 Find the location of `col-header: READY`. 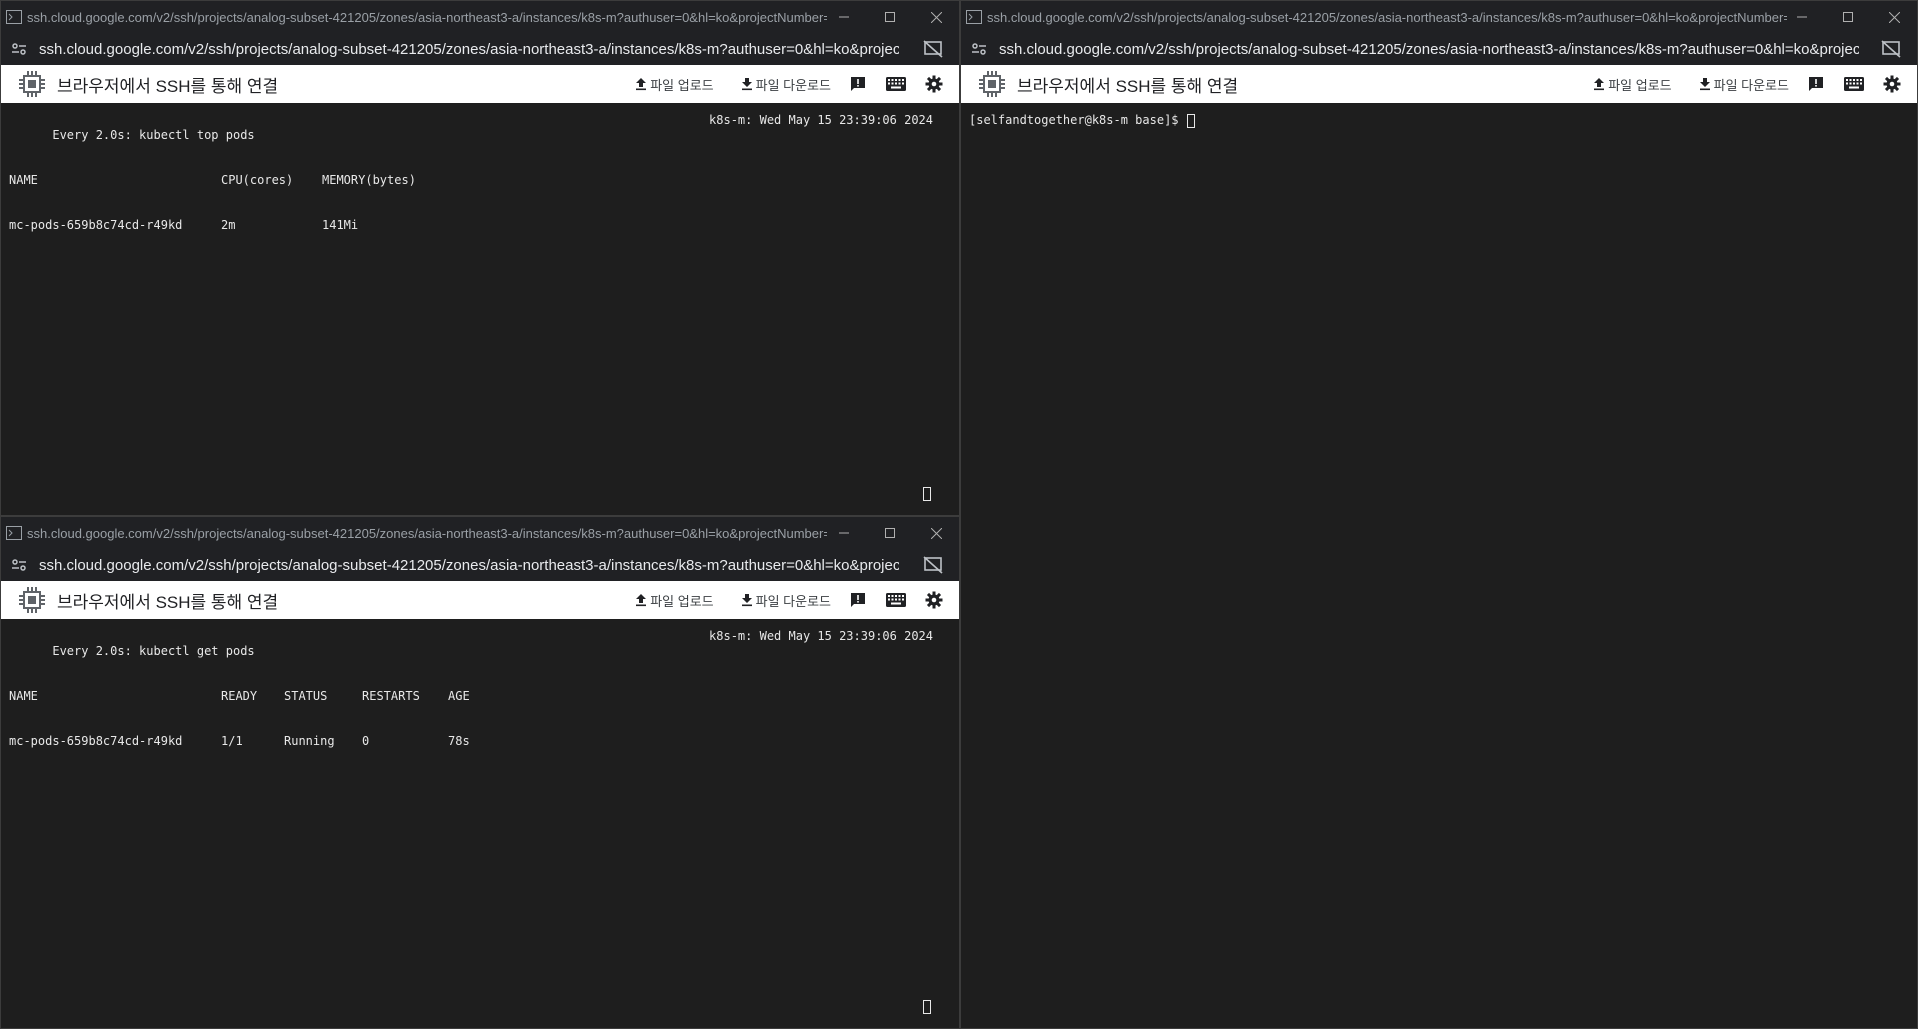

col-header: READY is located at coordinates (239, 696).